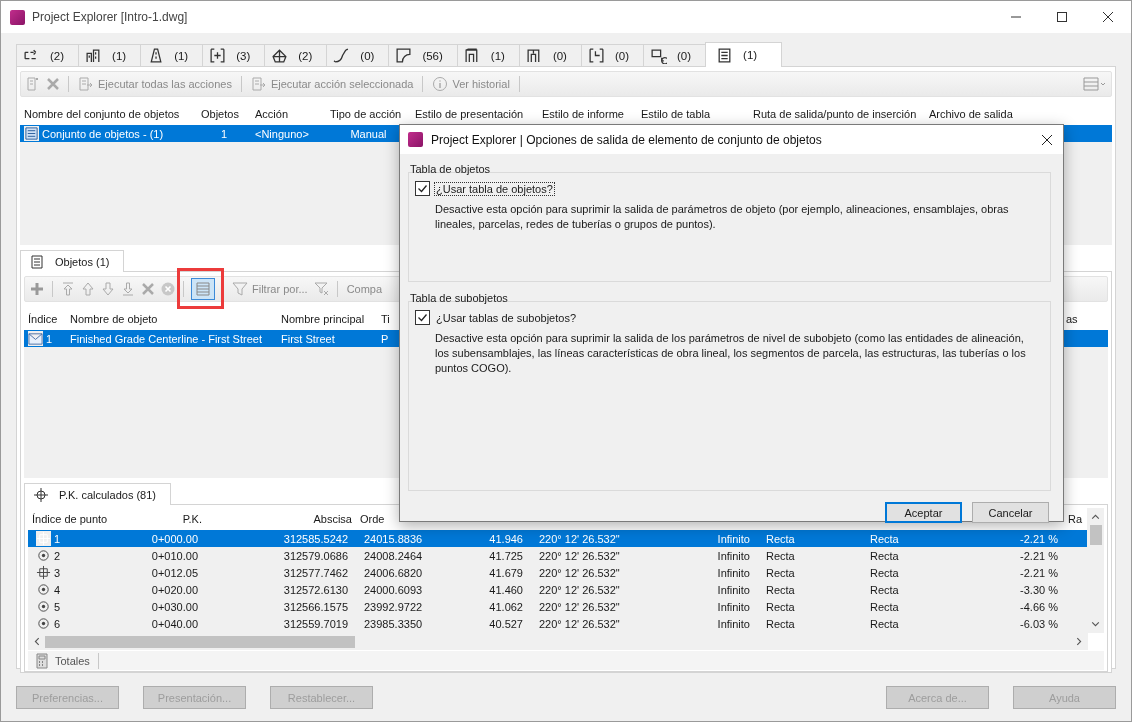  Describe the element at coordinates (722, 217) in the screenshot. I see `option-description: Desactive esta opción para suprimir la salida de parámetros de objeto (por ejemplo, alineaciones, ensamblajes, obras lineales, parcelas, redes de tuberías o grupos de puntos).` at that location.